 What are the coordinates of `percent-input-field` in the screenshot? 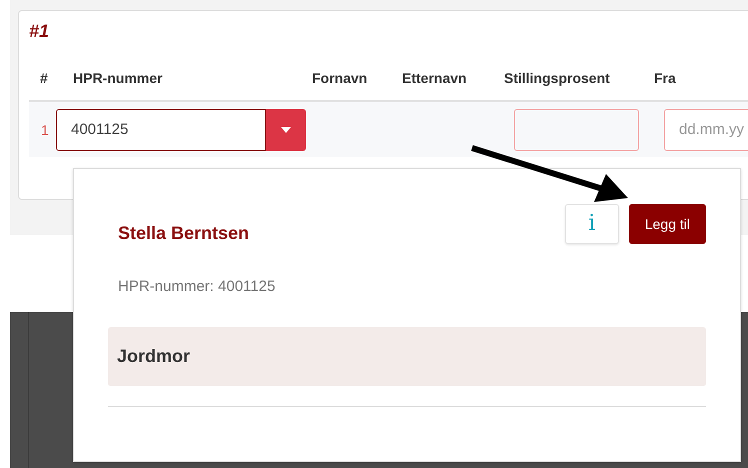 It's located at (576, 129).